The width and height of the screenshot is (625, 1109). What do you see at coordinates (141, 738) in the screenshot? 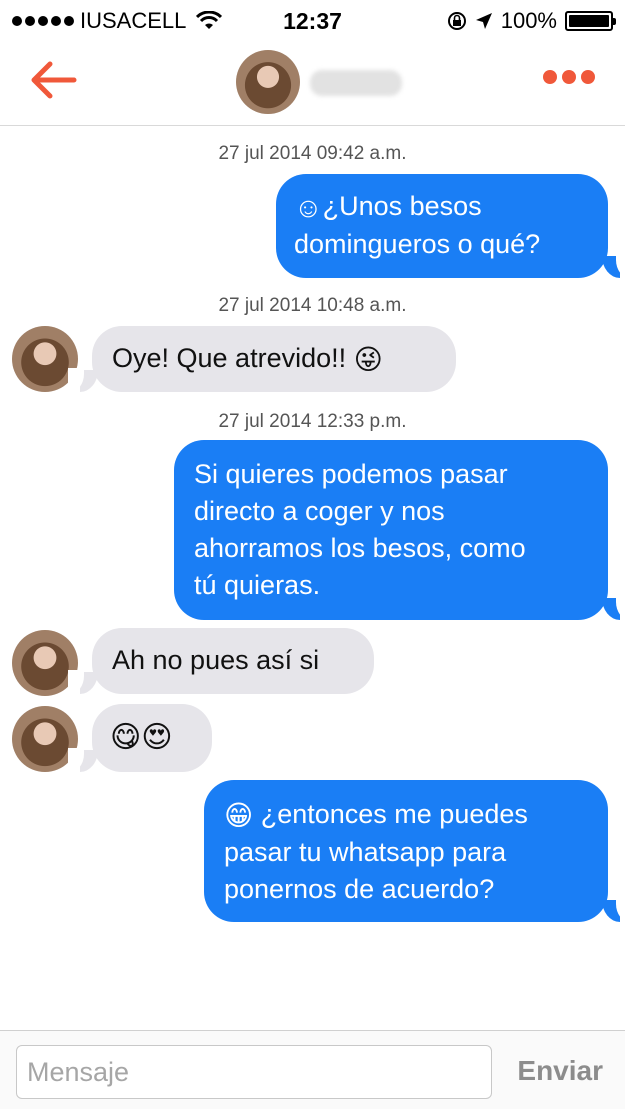
I see `yum-heart-eyes-emoji-icon: 😋😍` at bounding box center [141, 738].